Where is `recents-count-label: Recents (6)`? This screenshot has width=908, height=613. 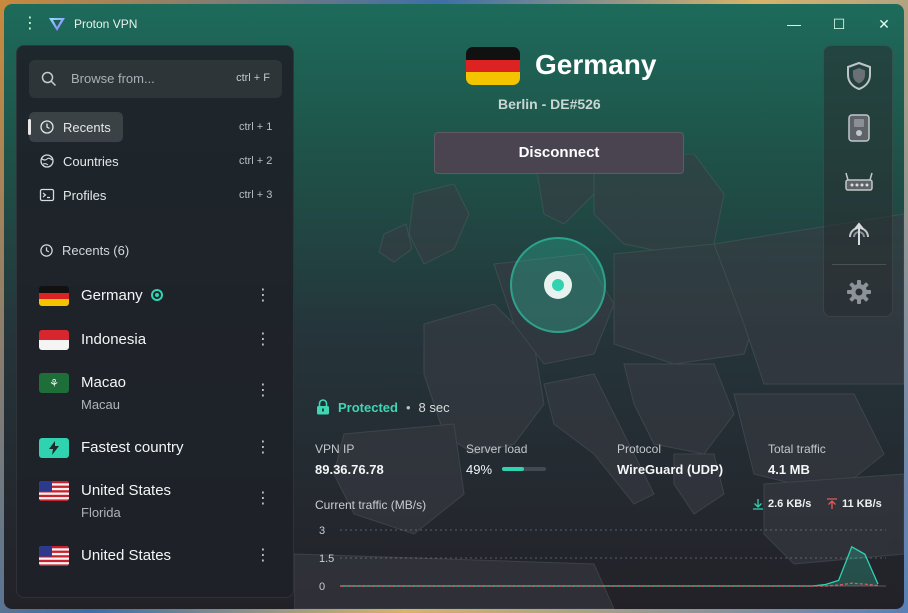 recents-count-label: Recents (6) is located at coordinates (96, 250).